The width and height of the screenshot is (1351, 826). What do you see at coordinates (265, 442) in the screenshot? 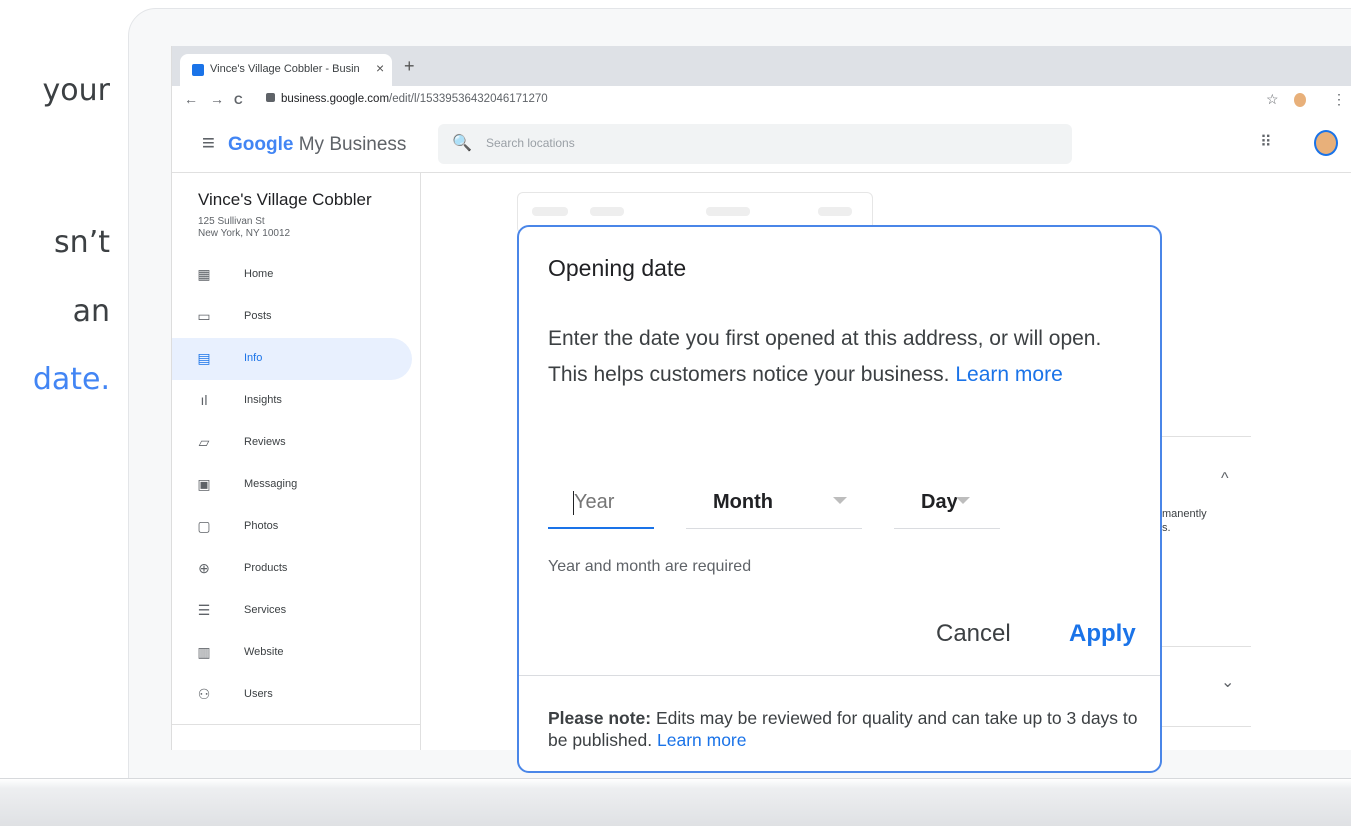
I see `sidebar-item-label: Reviews` at bounding box center [265, 442].